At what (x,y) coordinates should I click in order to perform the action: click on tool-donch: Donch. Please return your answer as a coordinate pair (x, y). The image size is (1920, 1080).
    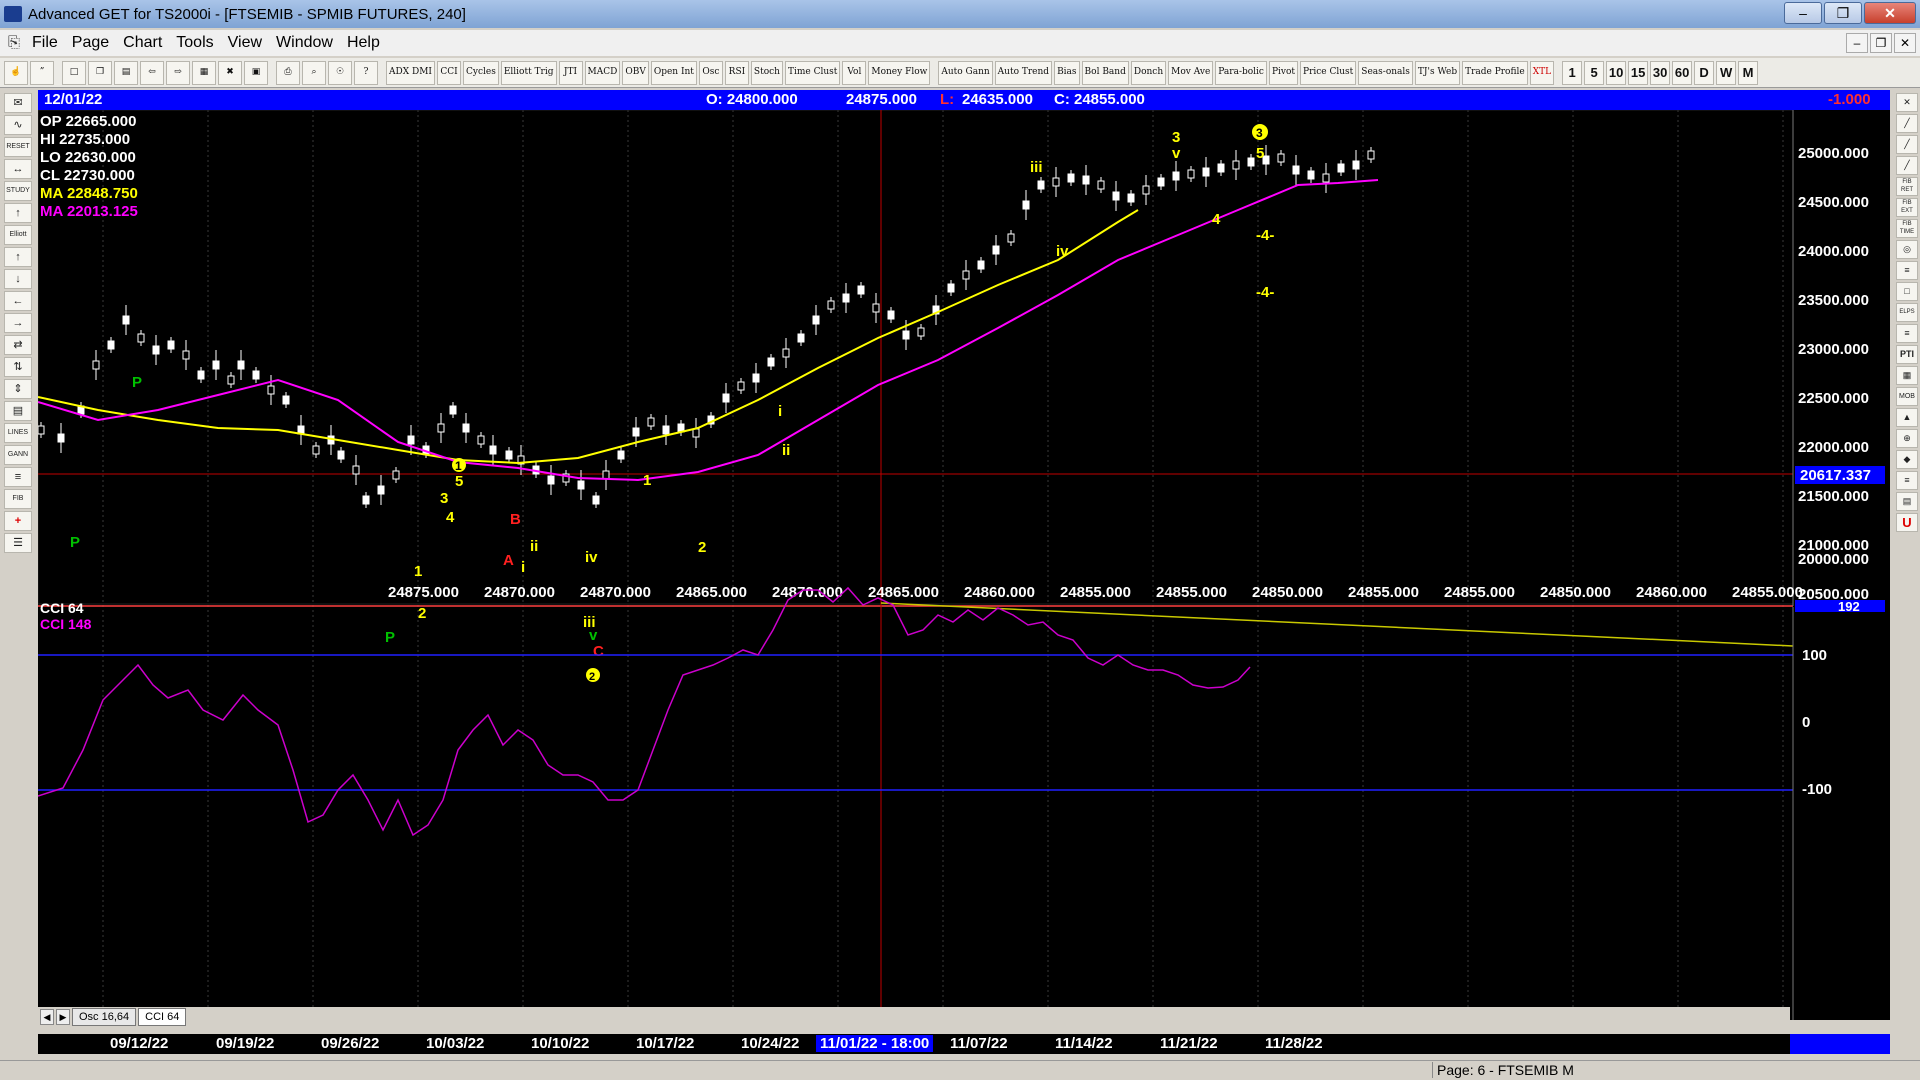
    Looking at the image, I should click on (1148, 72).